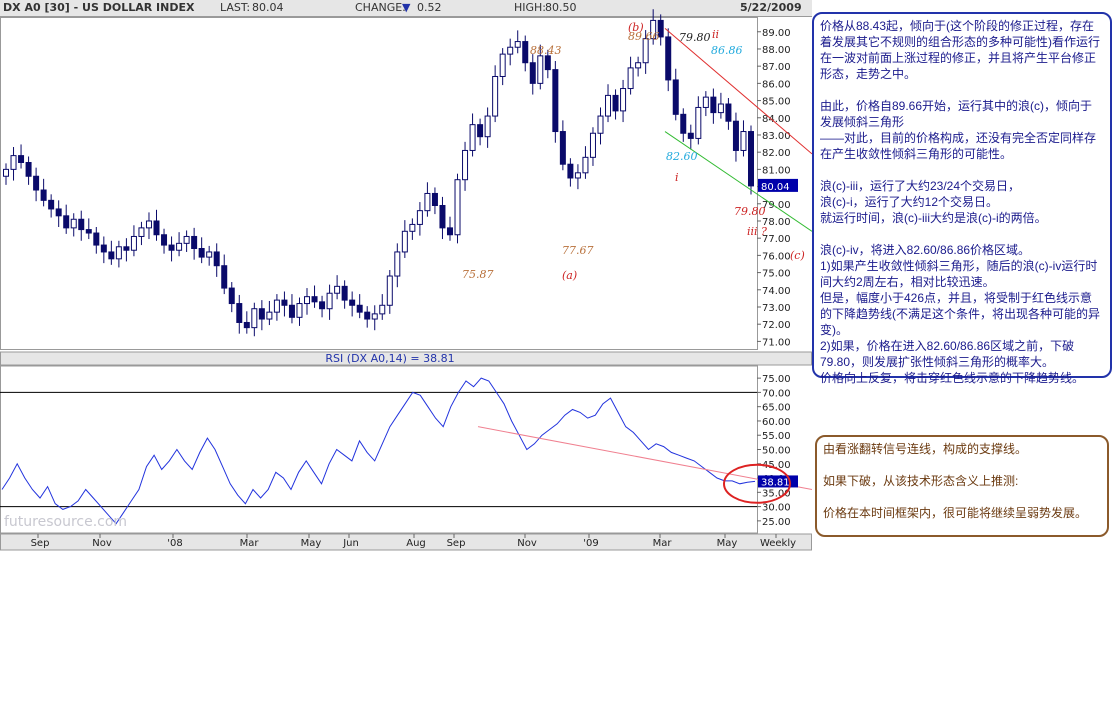 The width and height of the screenshot is (1112, 706). I want to click on time-tick-label: Mar, so click(663, 543).